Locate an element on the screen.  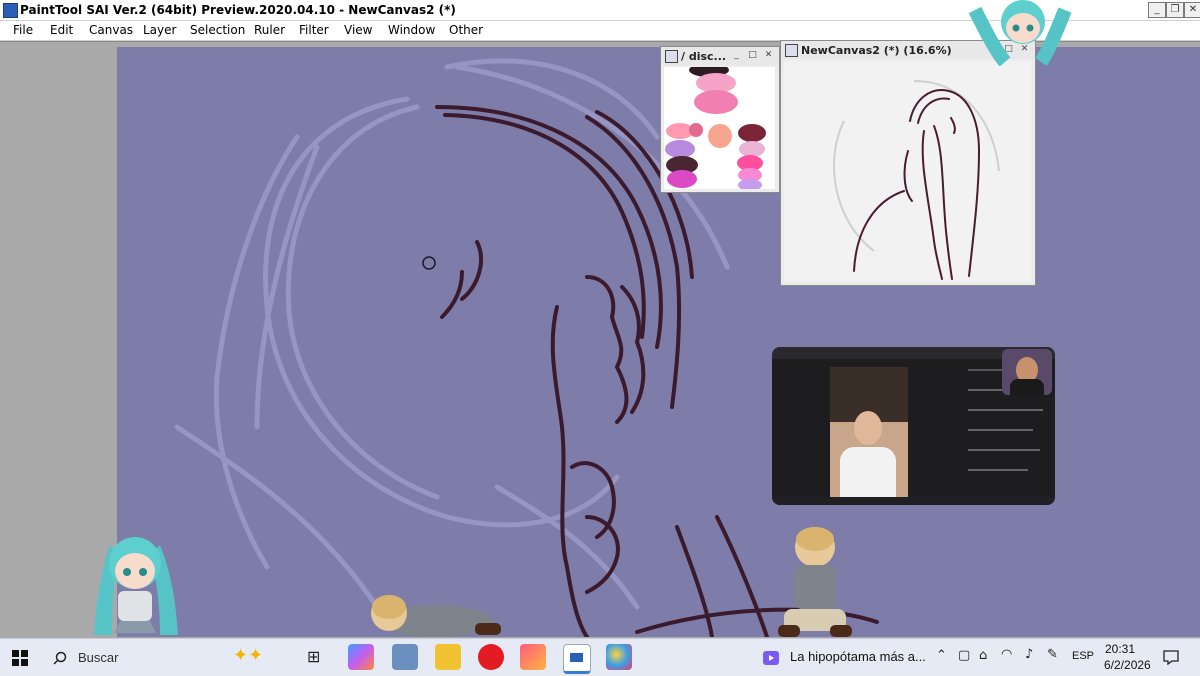
clock-time: 20:31 is located at coordinates (1120, 649).